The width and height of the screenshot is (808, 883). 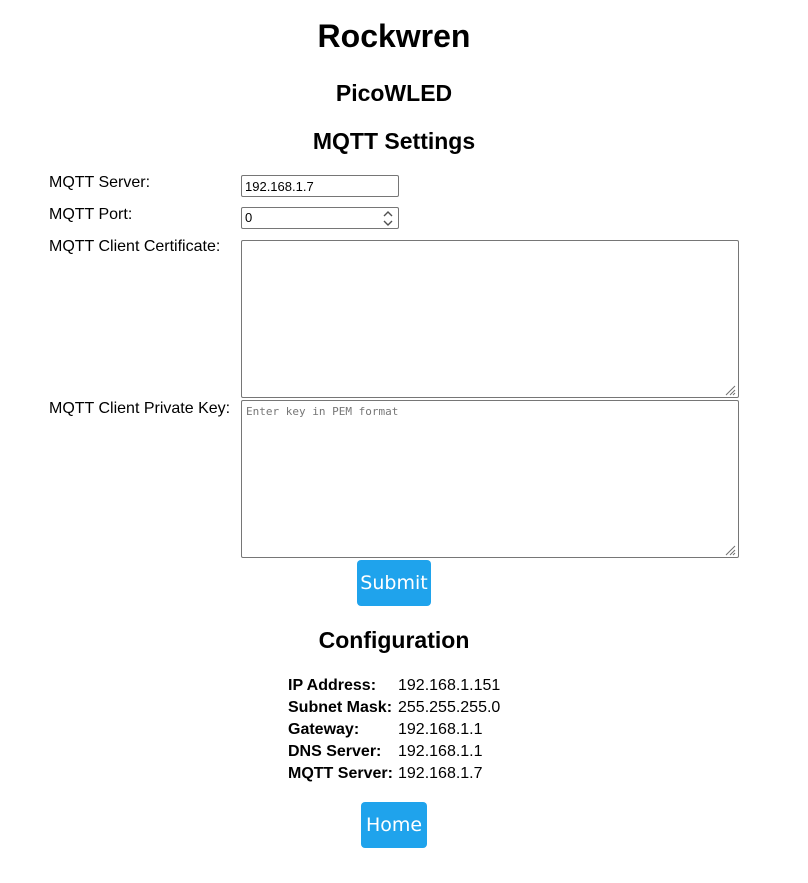 I want to click on config-value: 255.255.255.0, so click(x=449, y=707).